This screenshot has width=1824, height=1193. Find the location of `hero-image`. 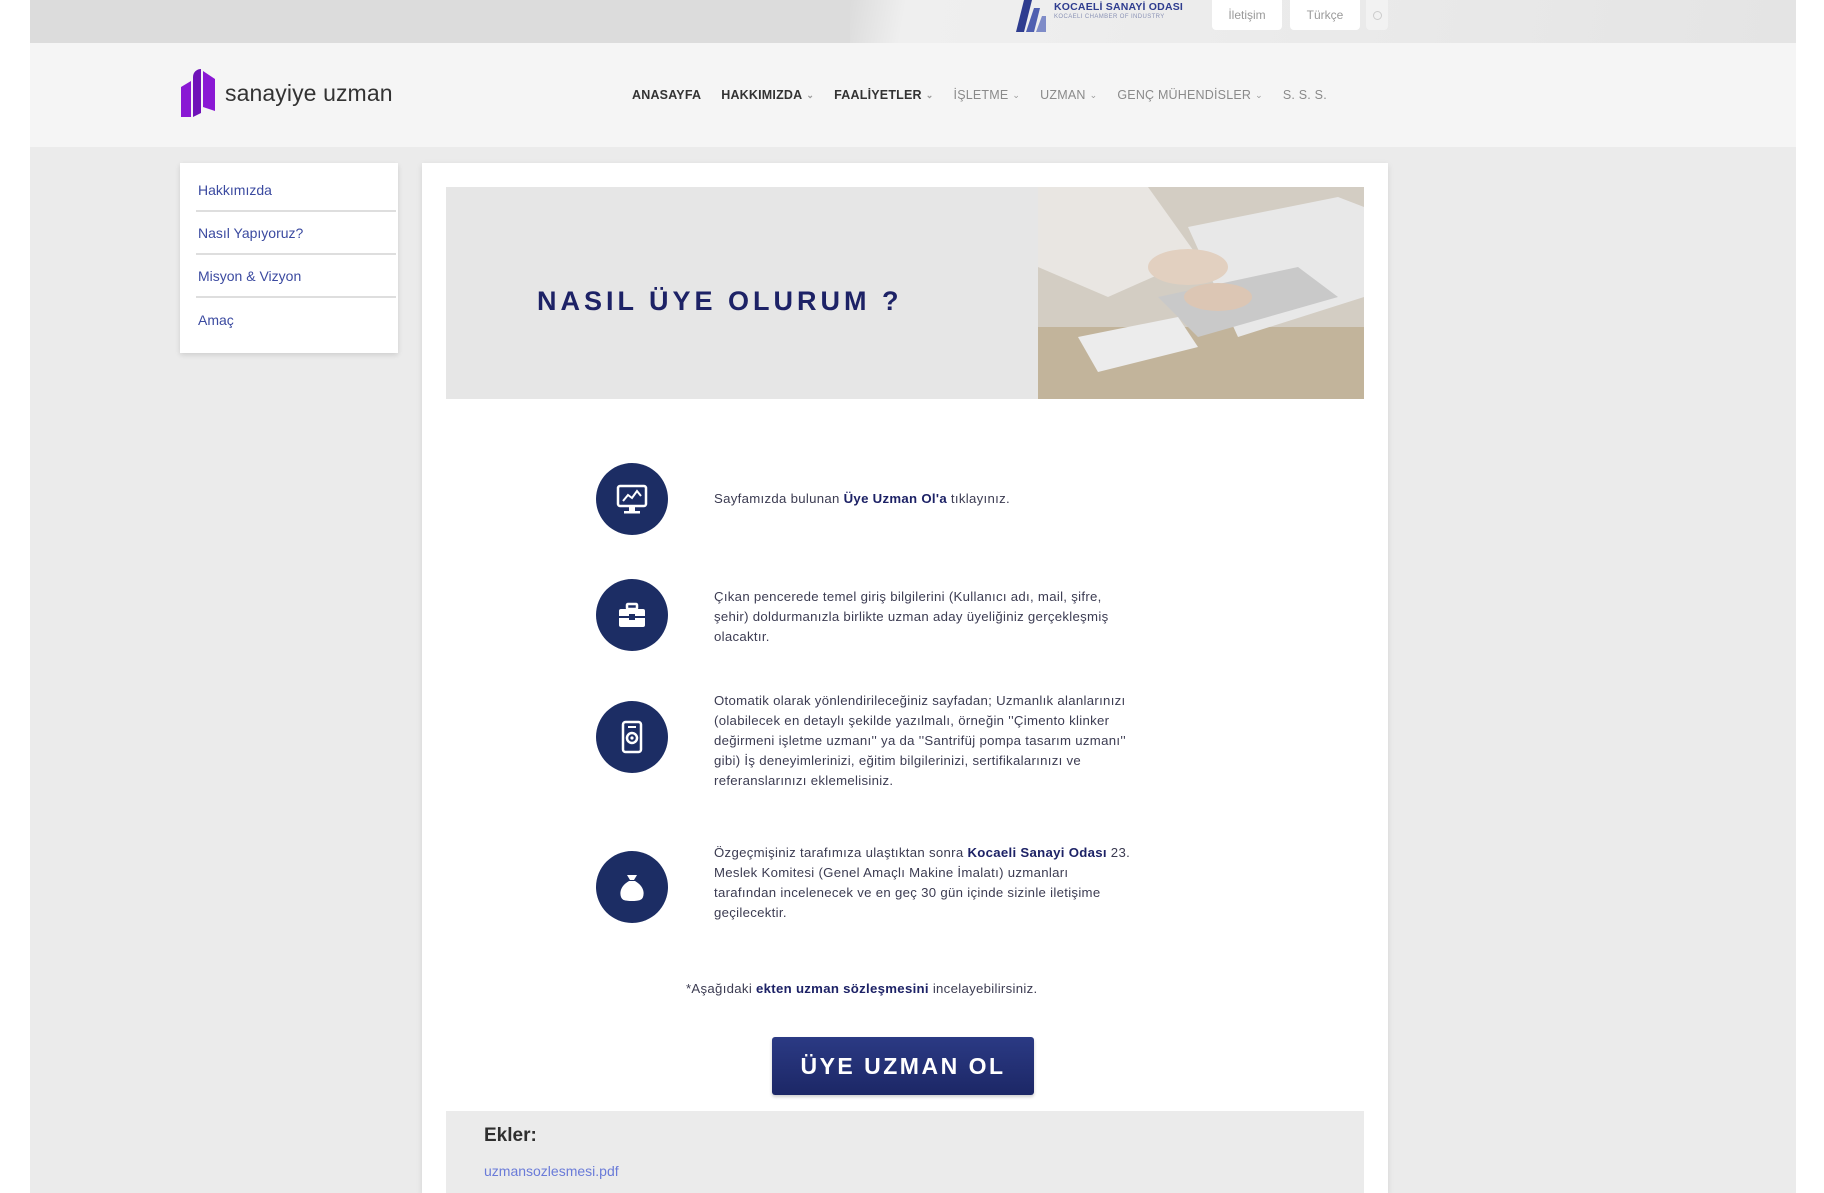

hero-image is located at coordinates (1201, 293).